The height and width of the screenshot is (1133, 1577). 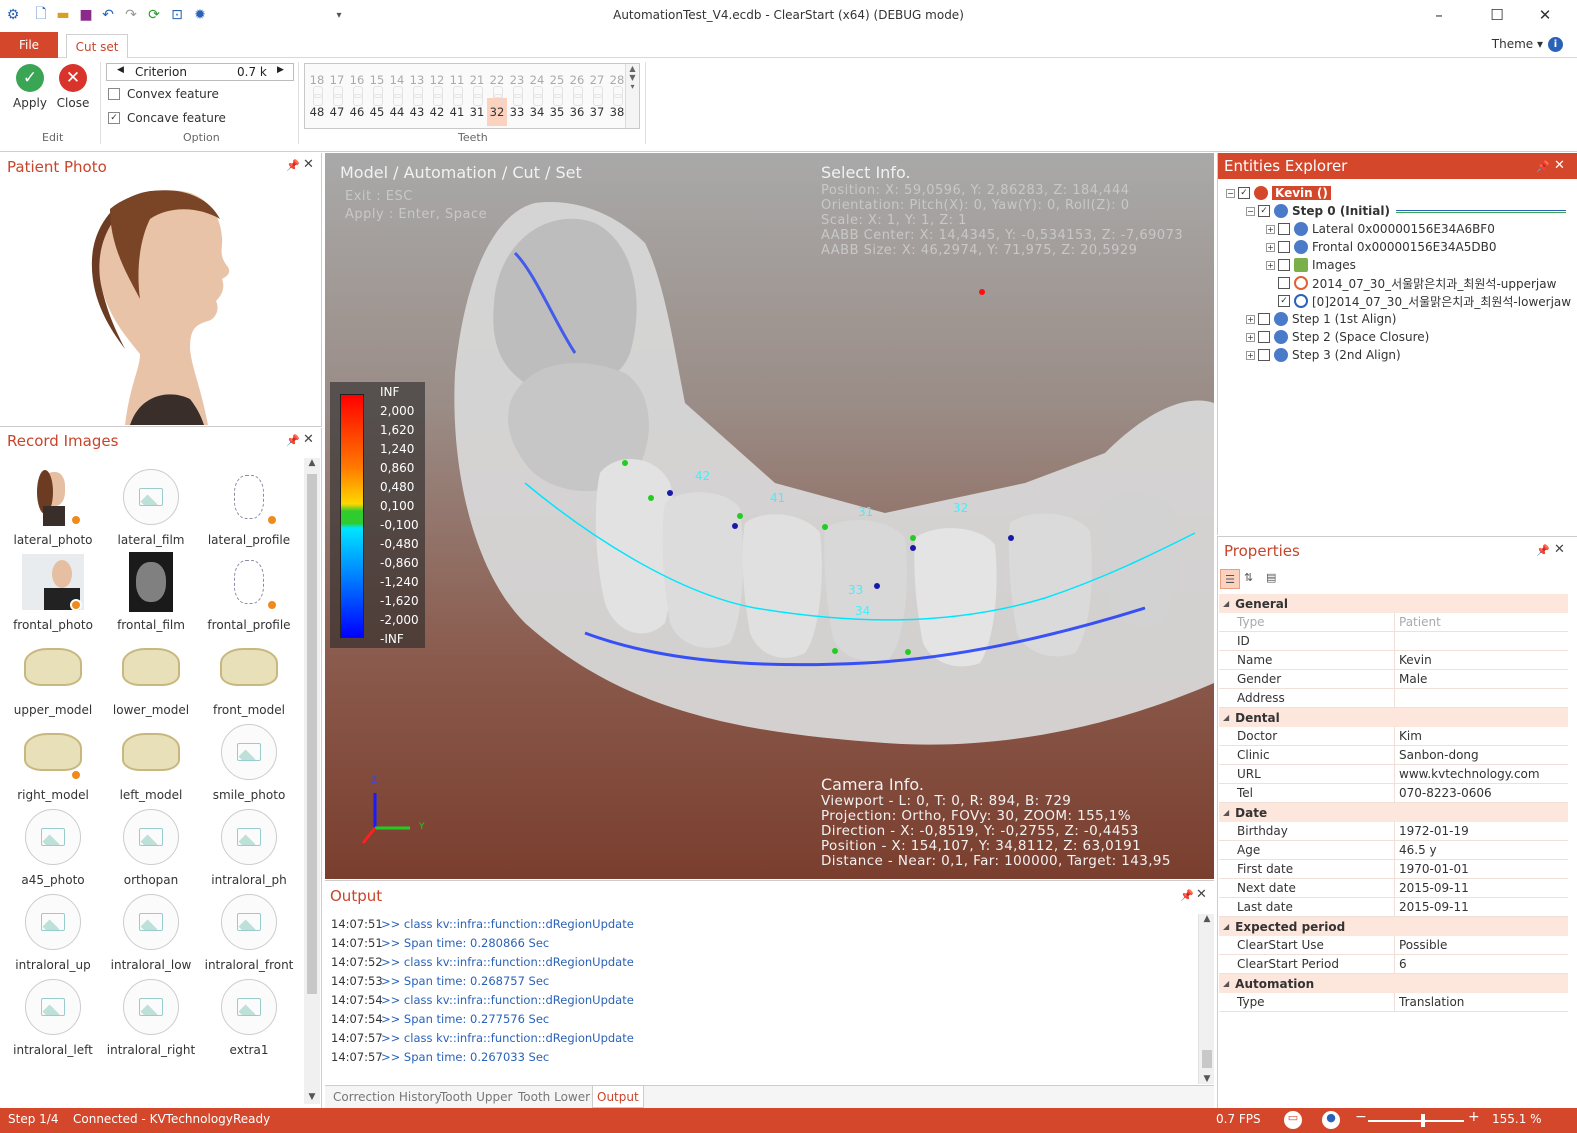 I want to click on record-thumb-smile_photo: smile_photo, so click(x=249, y=763).